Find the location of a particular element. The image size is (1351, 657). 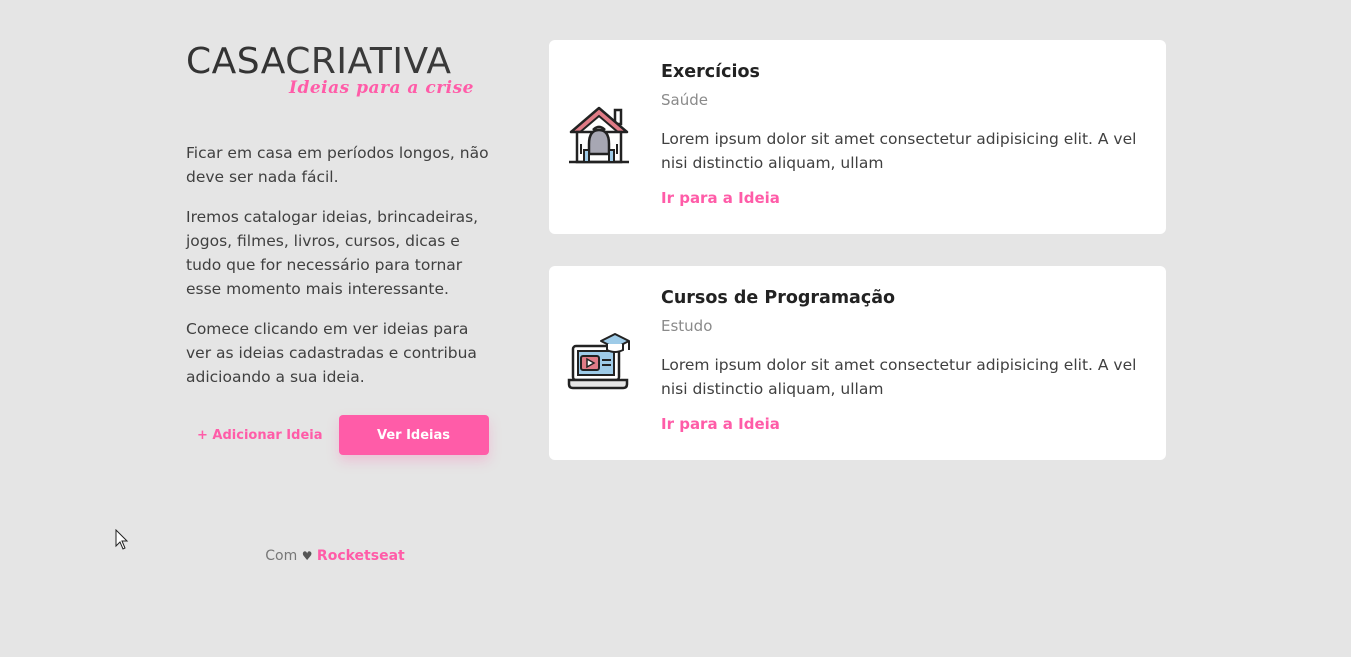

footer-brand-link: Rocketseat is located at coordinates (361, 556).